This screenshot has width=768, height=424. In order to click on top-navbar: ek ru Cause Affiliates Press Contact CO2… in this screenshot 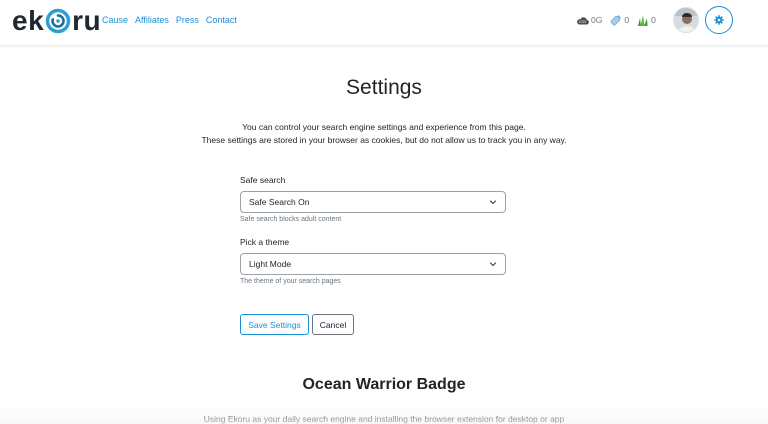, I will do `click(384, 23)`.